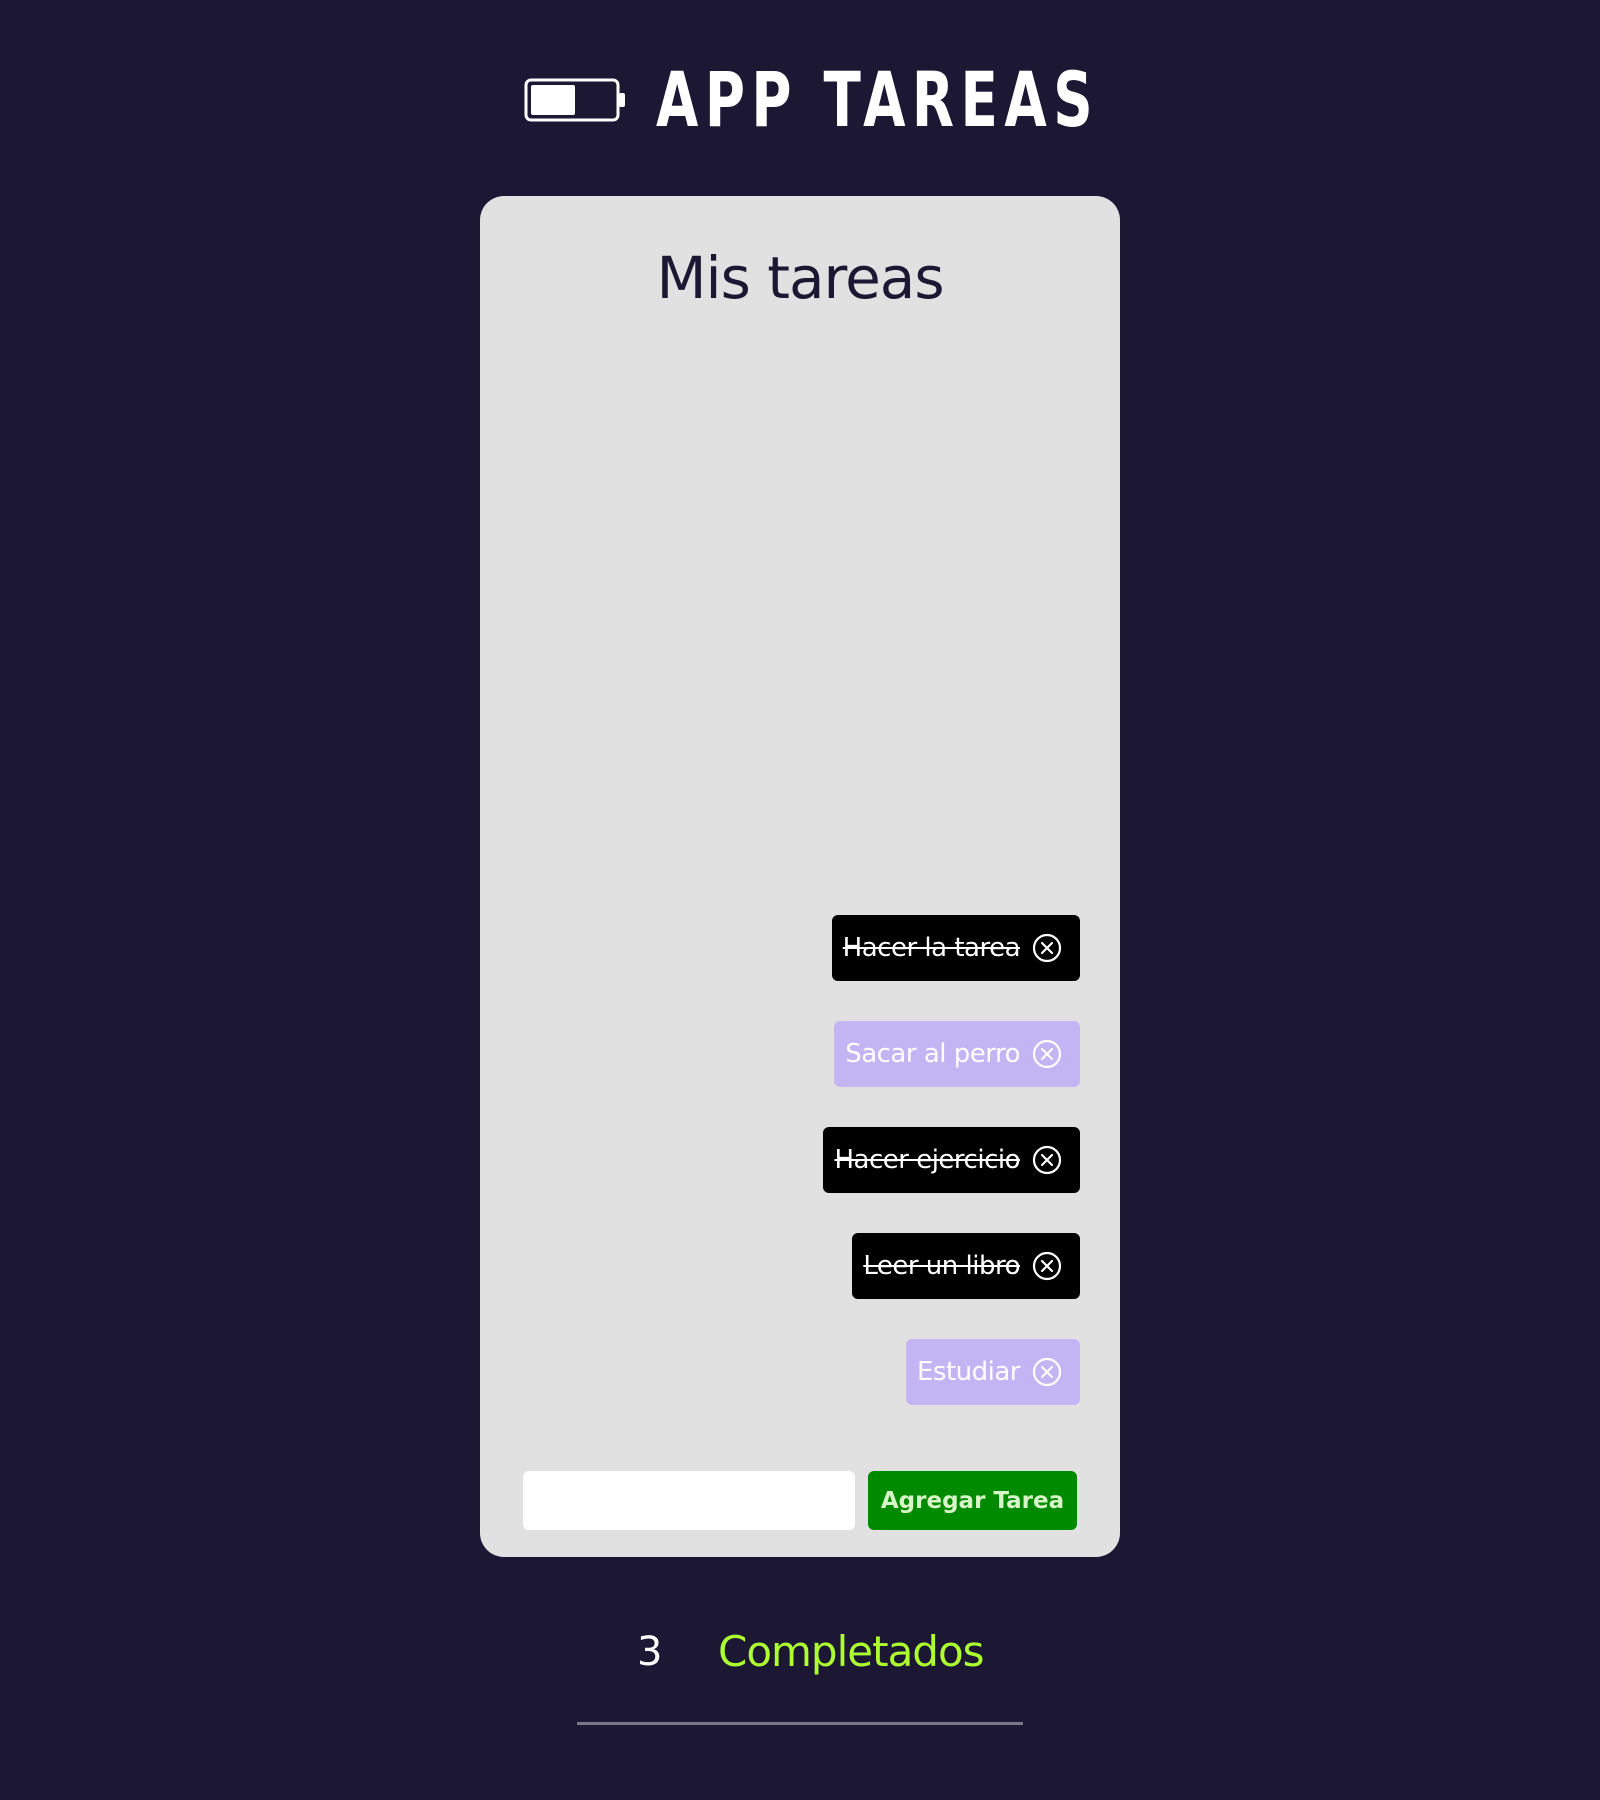  Describe the element at coordinates (972, 1500) in the screenshot. I see `add-task-button: Agregar Tarea` at that location.